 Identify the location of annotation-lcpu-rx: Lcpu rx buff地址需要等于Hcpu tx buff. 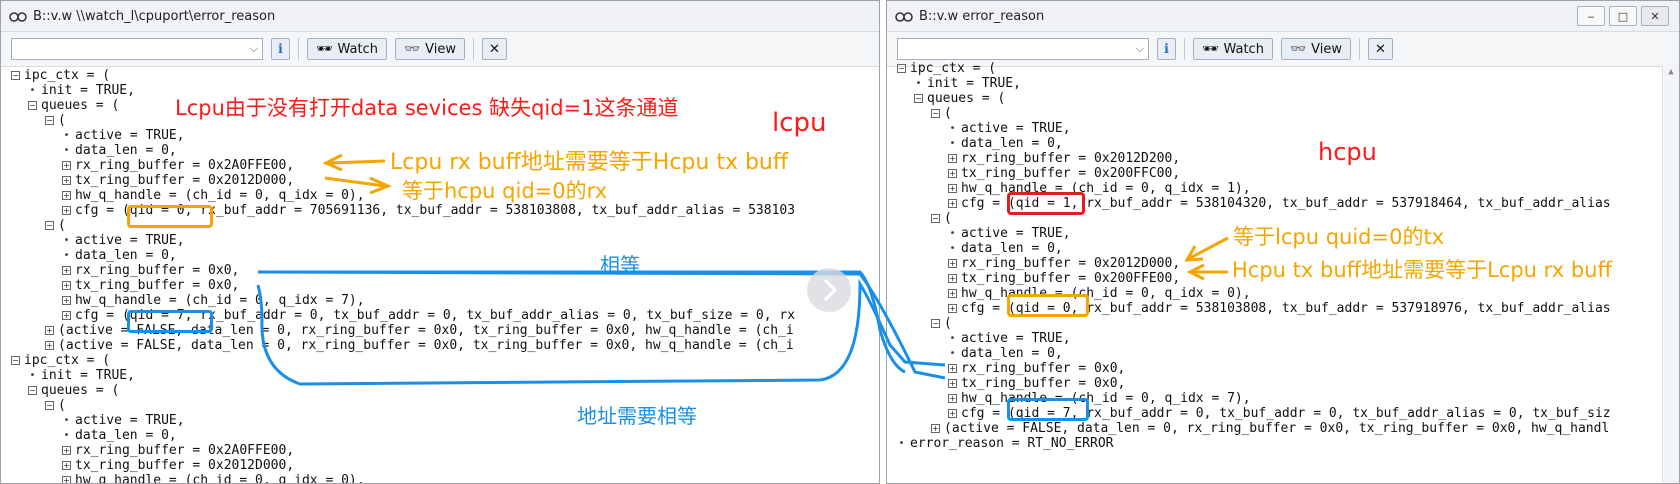
(589, 162).